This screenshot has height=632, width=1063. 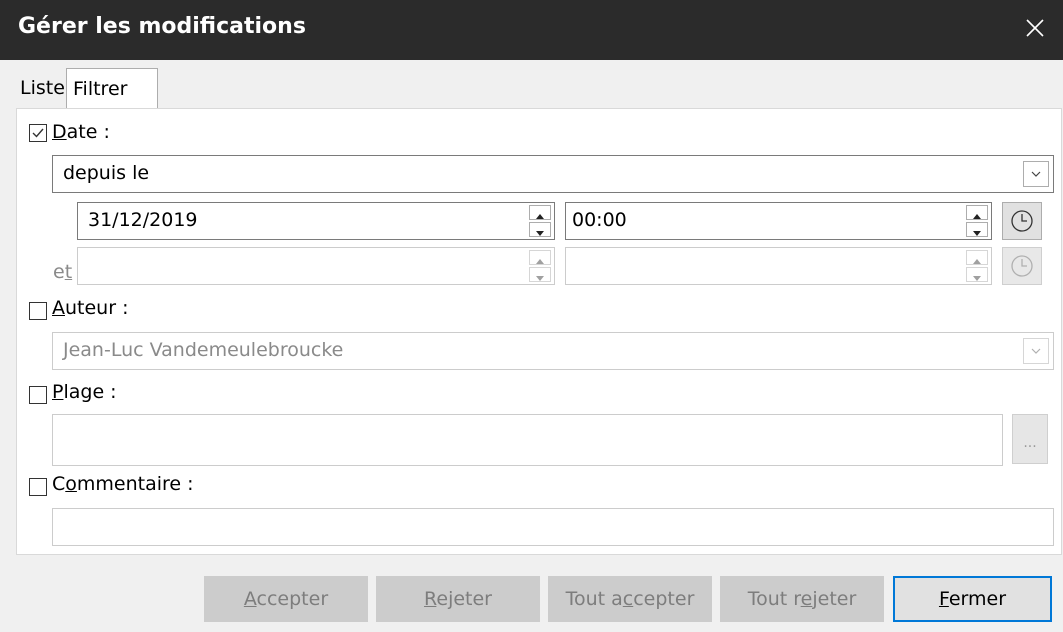 What do you see at coordinates (112, 88) in the screenshot?
I see `tab-filtrer: Filtrer` at bounding box center [112, 88].